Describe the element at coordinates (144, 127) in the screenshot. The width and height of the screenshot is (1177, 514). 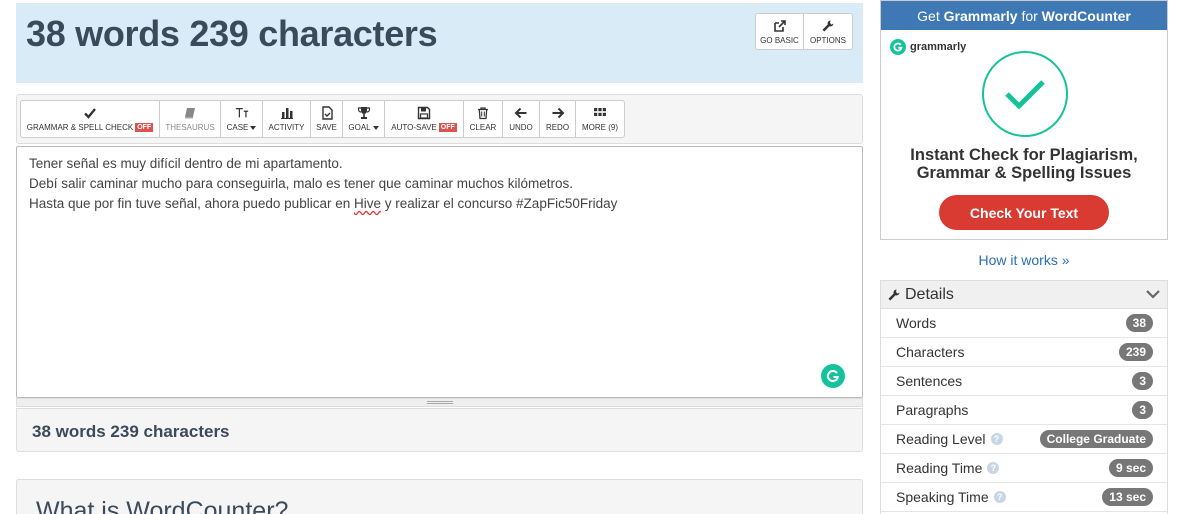
I see `grammar-off-badge: OFF` at that location.